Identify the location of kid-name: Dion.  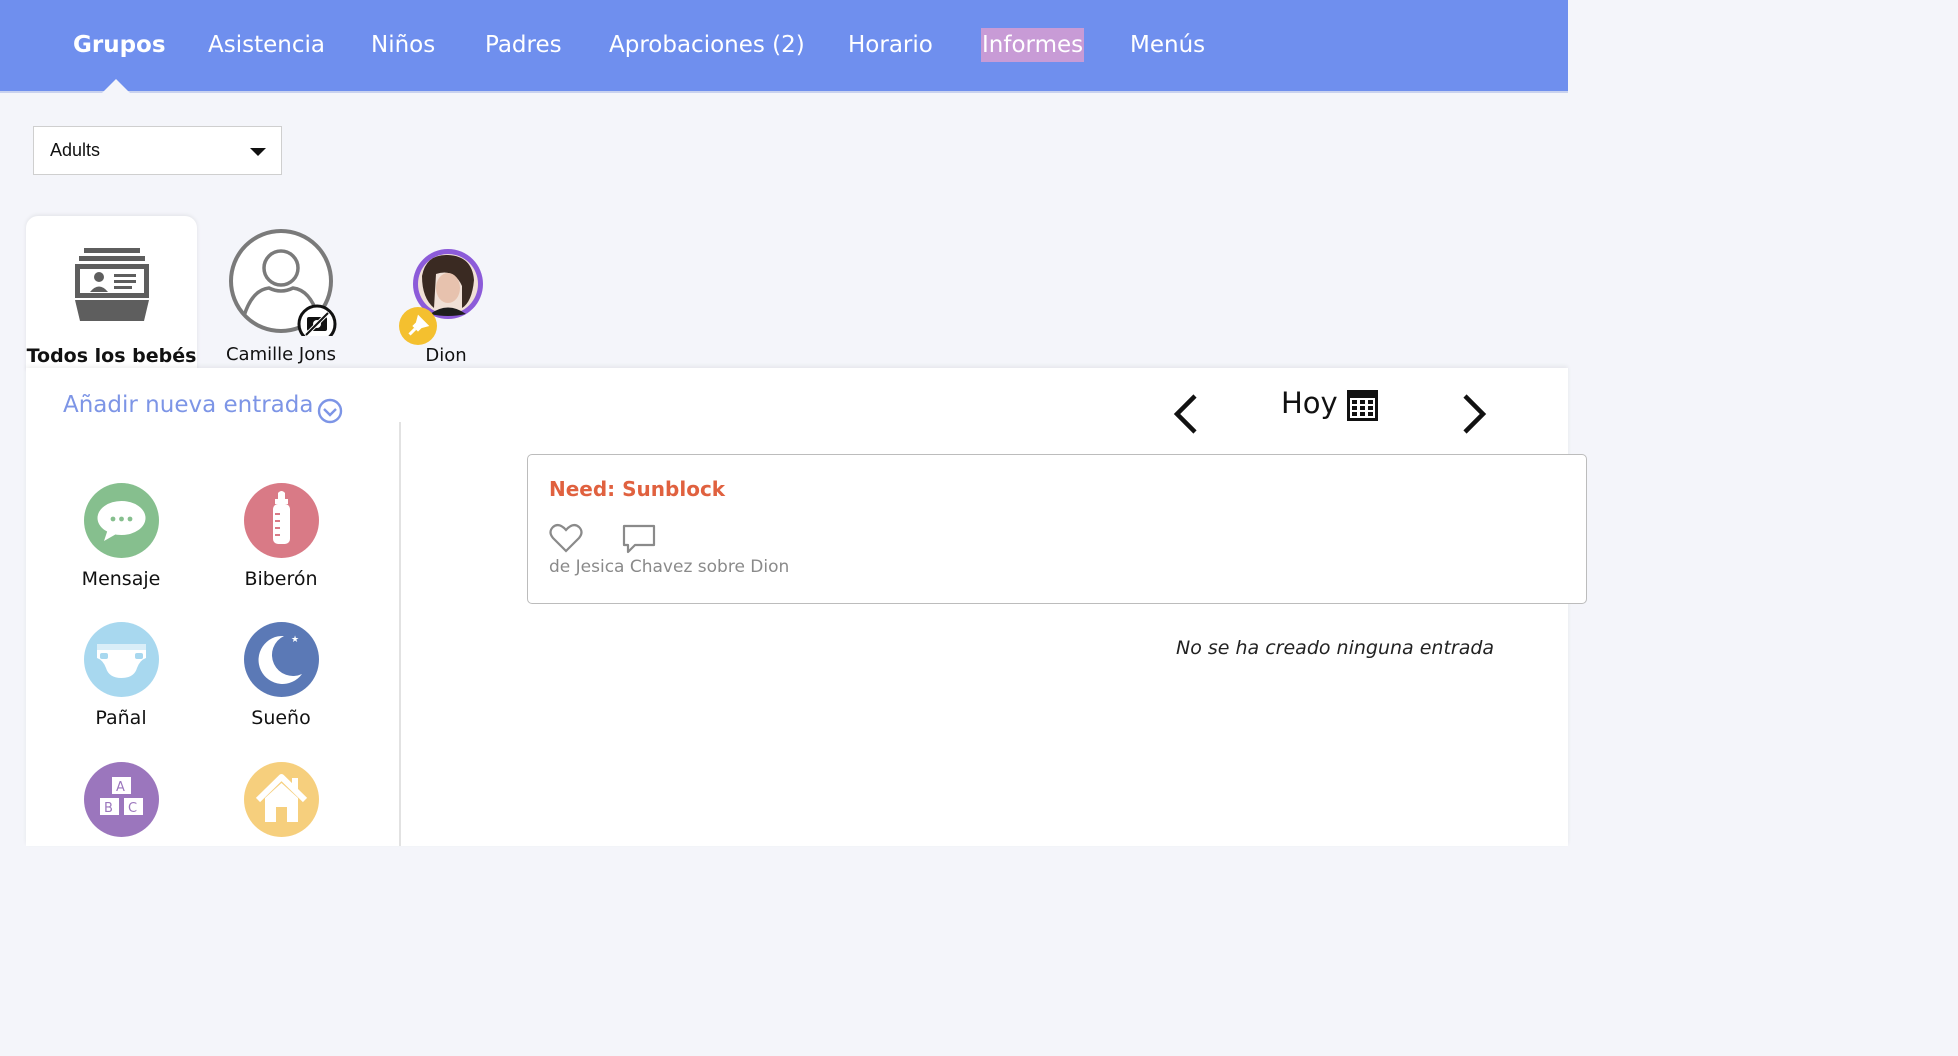
(446, 355).